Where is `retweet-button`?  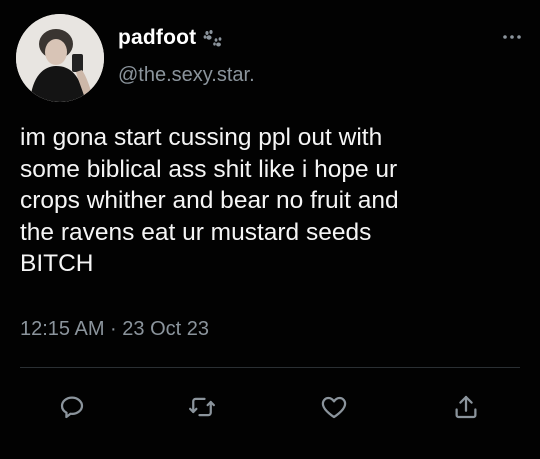
retweet-button is located at coordinates (202, 407).